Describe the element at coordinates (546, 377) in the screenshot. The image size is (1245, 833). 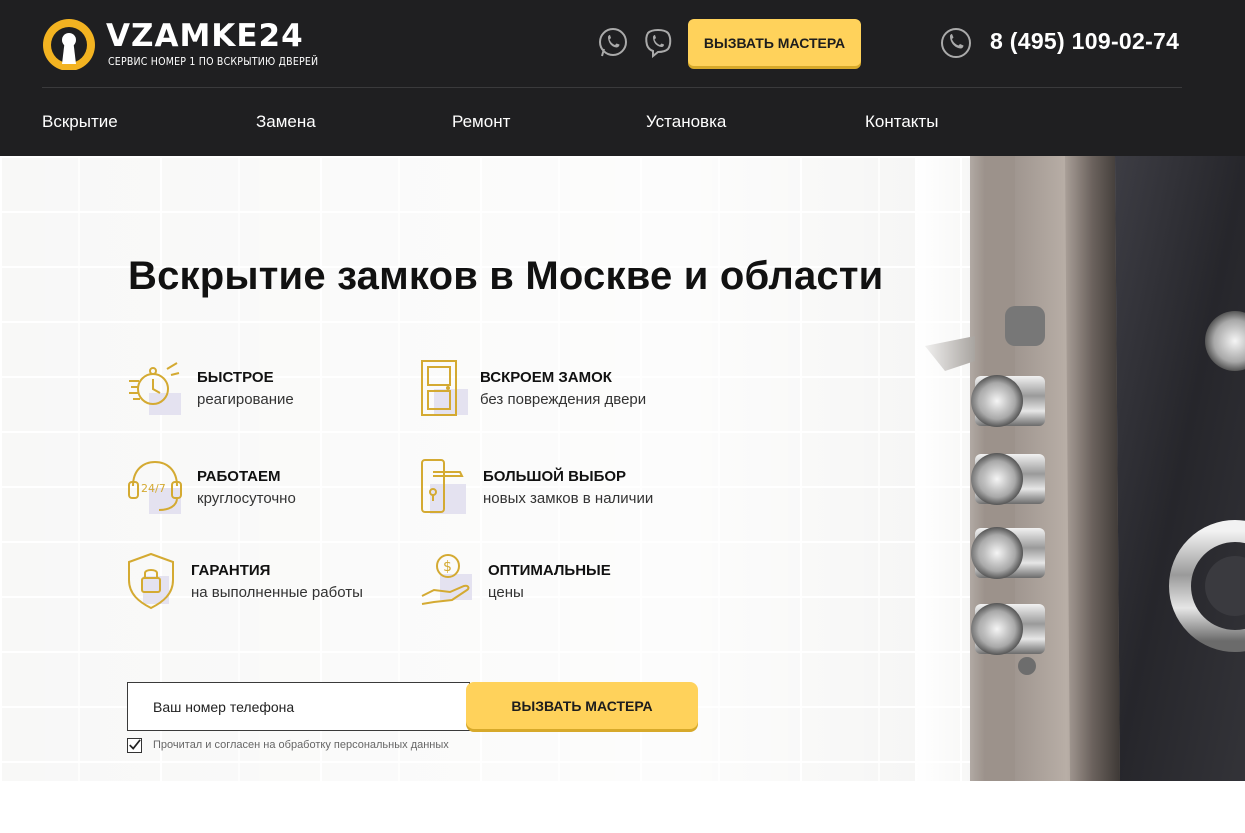
I see `feature-title: ВСКРОЕМ ЗАМОК` at that location.